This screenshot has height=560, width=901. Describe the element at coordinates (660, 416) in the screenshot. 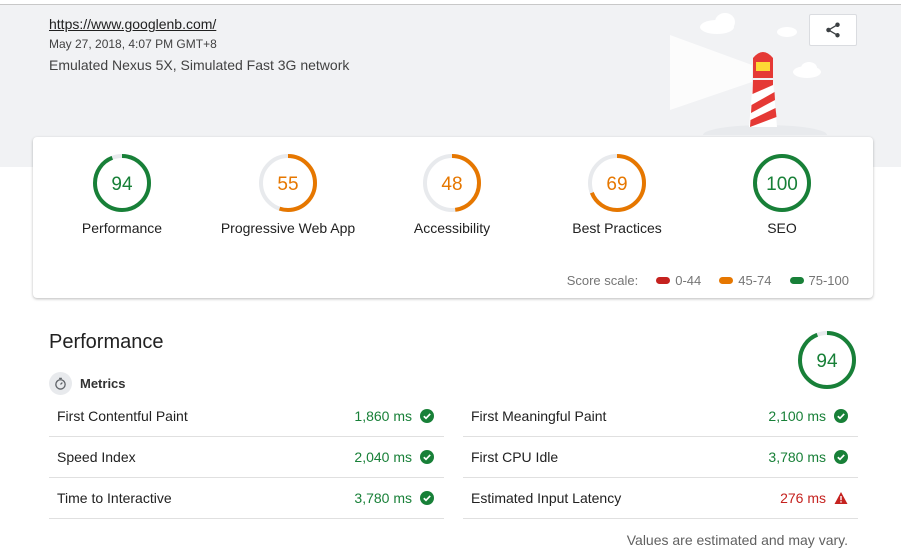

I see `metric-row: First Meaningful Paint 2,100 ms` at that location.